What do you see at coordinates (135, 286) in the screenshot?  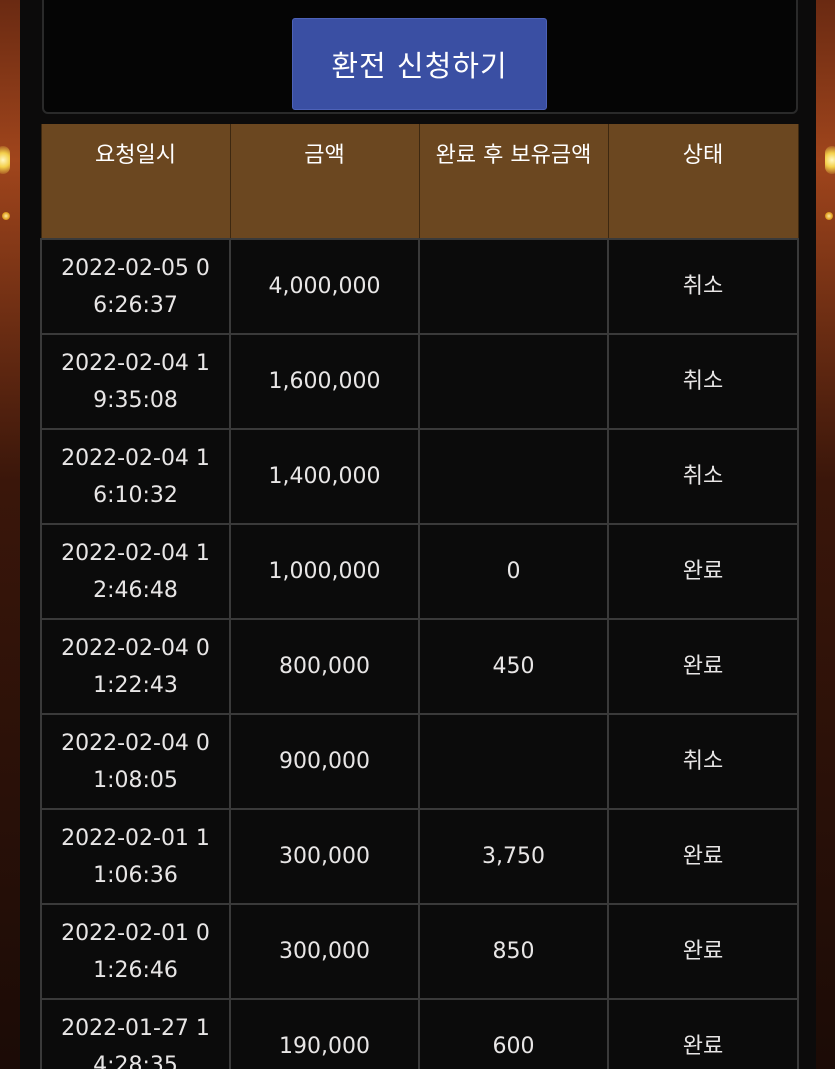 I see `cell-request-time: 2022-02-05 06:26:37` at bounding box center [135, 286].